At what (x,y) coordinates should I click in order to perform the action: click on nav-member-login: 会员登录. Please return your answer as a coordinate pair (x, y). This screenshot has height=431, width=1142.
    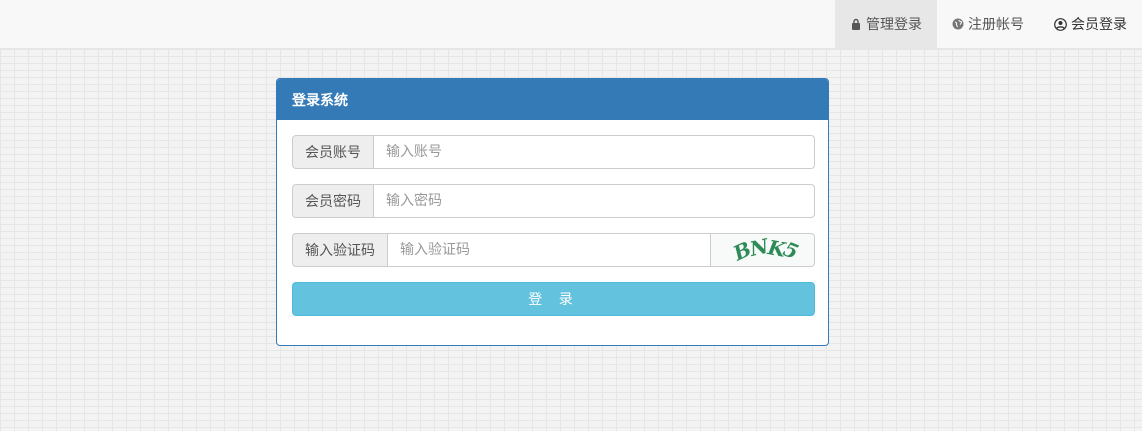
    Looking at the image, I should click on (1090, 24).